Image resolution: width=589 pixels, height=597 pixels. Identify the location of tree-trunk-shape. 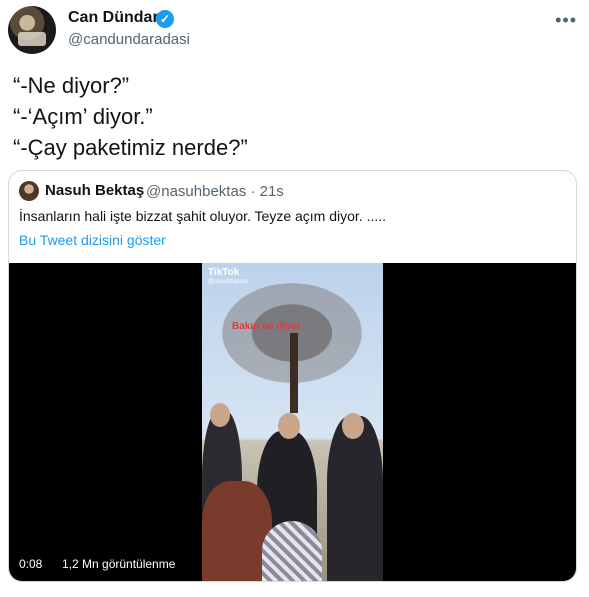
(294, 373).